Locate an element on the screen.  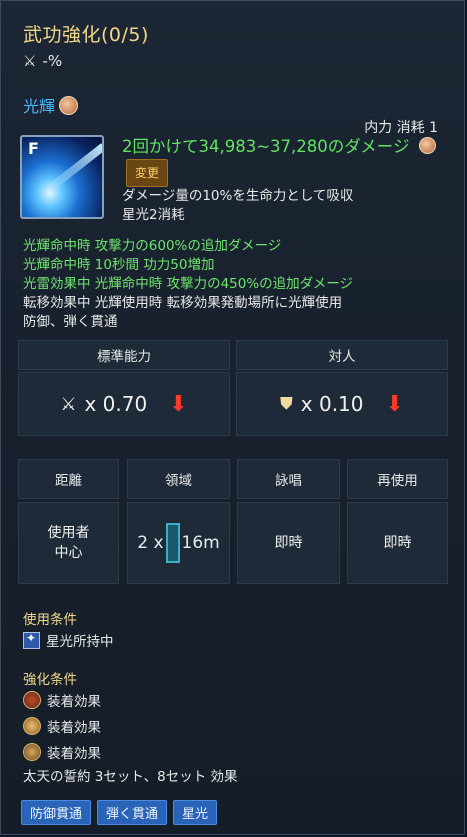
tag-defense-pierce: 防御貫通 is located at coordinates (56, 812).